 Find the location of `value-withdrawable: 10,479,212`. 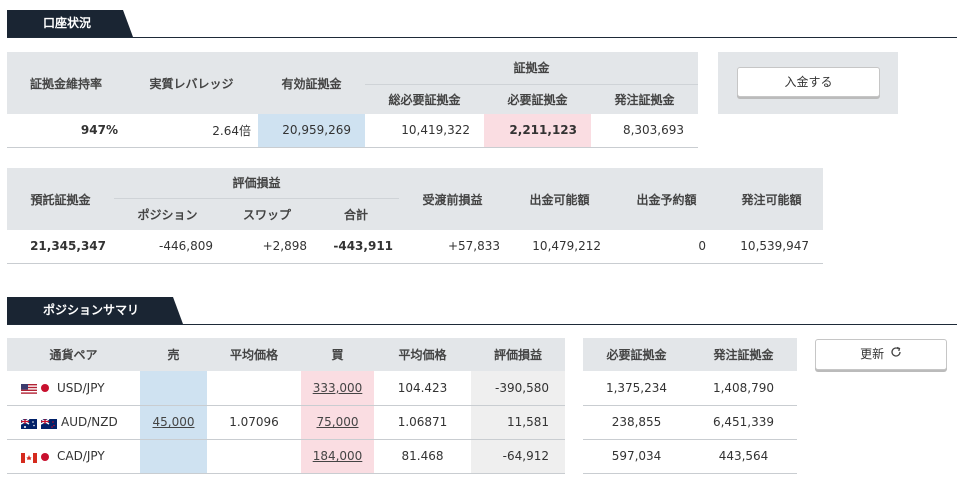

value-withdrawable: 10,479,212 is located at coordinates (560, 247).